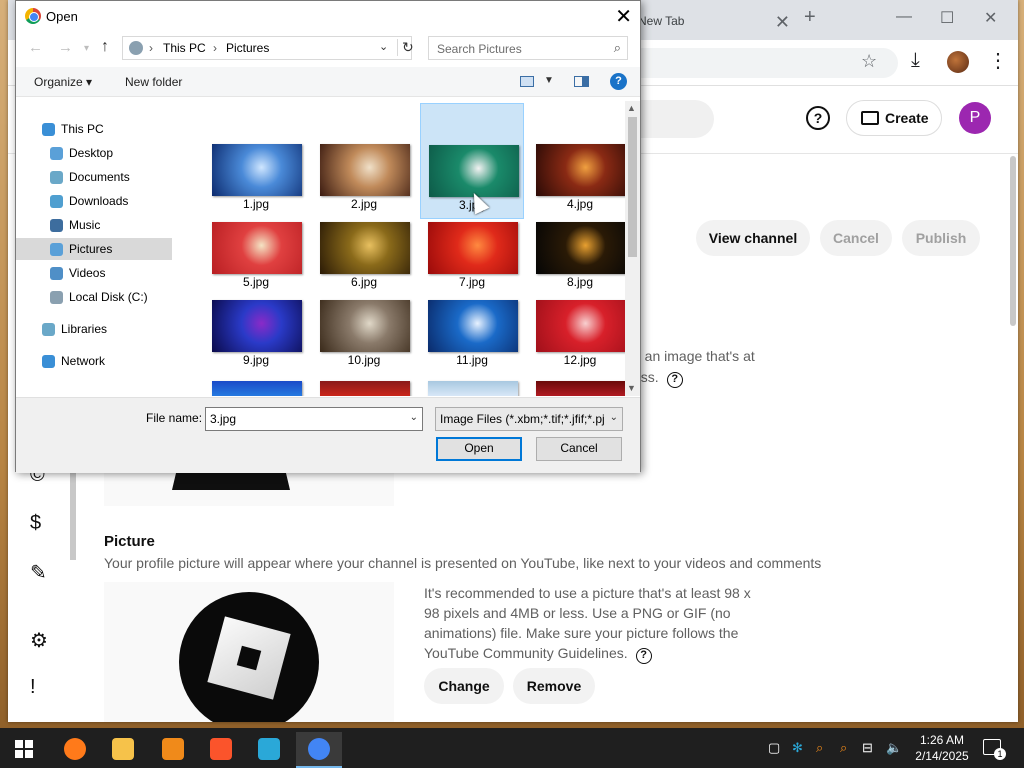 This screenshot has height=768, width=1024. Describe the element at coordinates (904, 17) in the screenshot. I see `minimize-icon: —` at that location.